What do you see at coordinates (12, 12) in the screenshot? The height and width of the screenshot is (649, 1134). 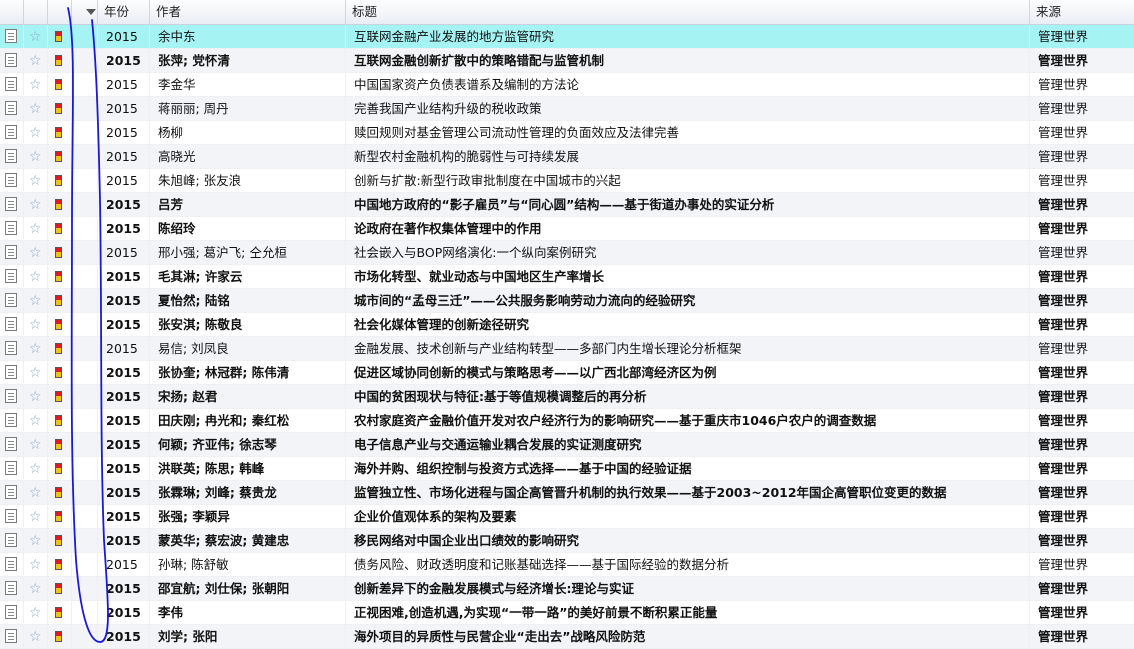 I see `header-doc-col` at bounding box center [12, 12].